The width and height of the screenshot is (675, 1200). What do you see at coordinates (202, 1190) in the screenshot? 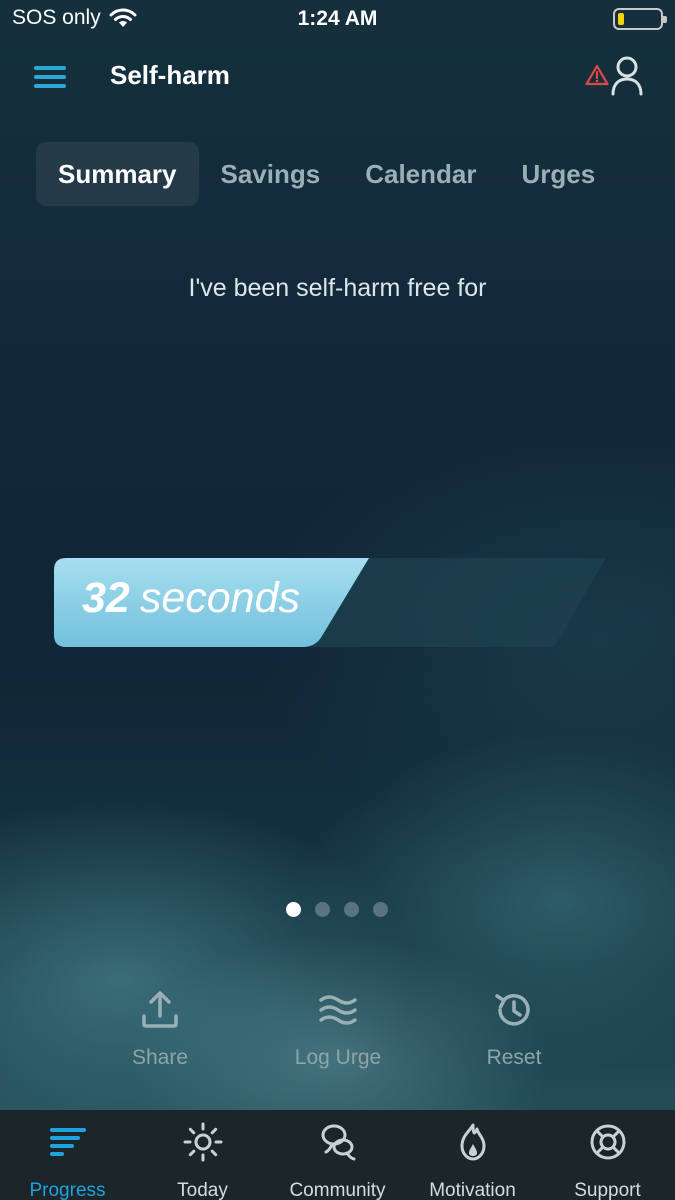
I see `nav-today-label: Today` at bounding box center [202, 1190].